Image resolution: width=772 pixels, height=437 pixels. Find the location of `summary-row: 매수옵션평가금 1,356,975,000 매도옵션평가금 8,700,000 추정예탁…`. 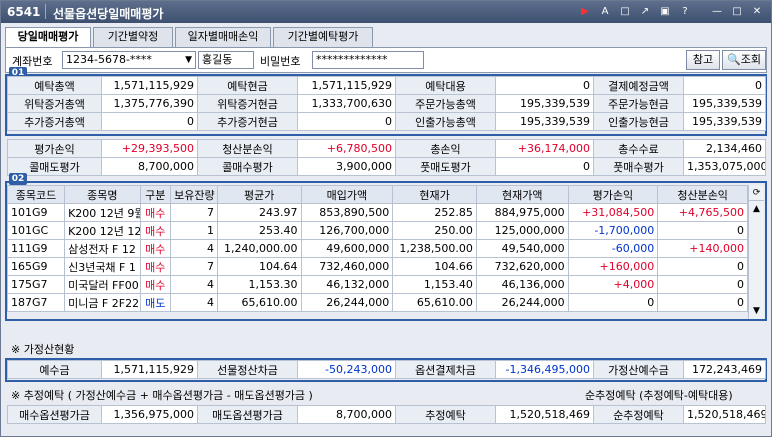

summary-row: 매수옵션평가금 1,356,975,000 매도옵션평가금 8,700,000 추정예탁… is located at coordinates (386, 414).